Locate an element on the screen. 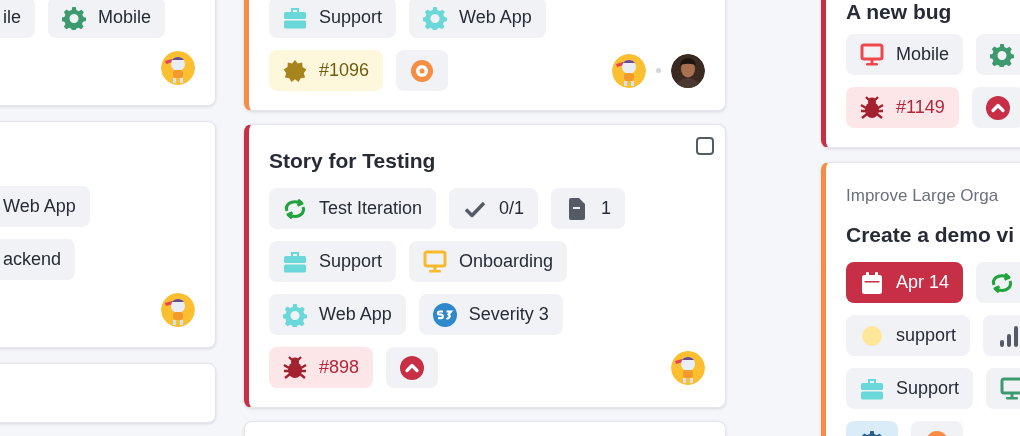 The width and height of the screenshot is (1020, 436). tag: Test Iteration is located at coordinates (353, 208).